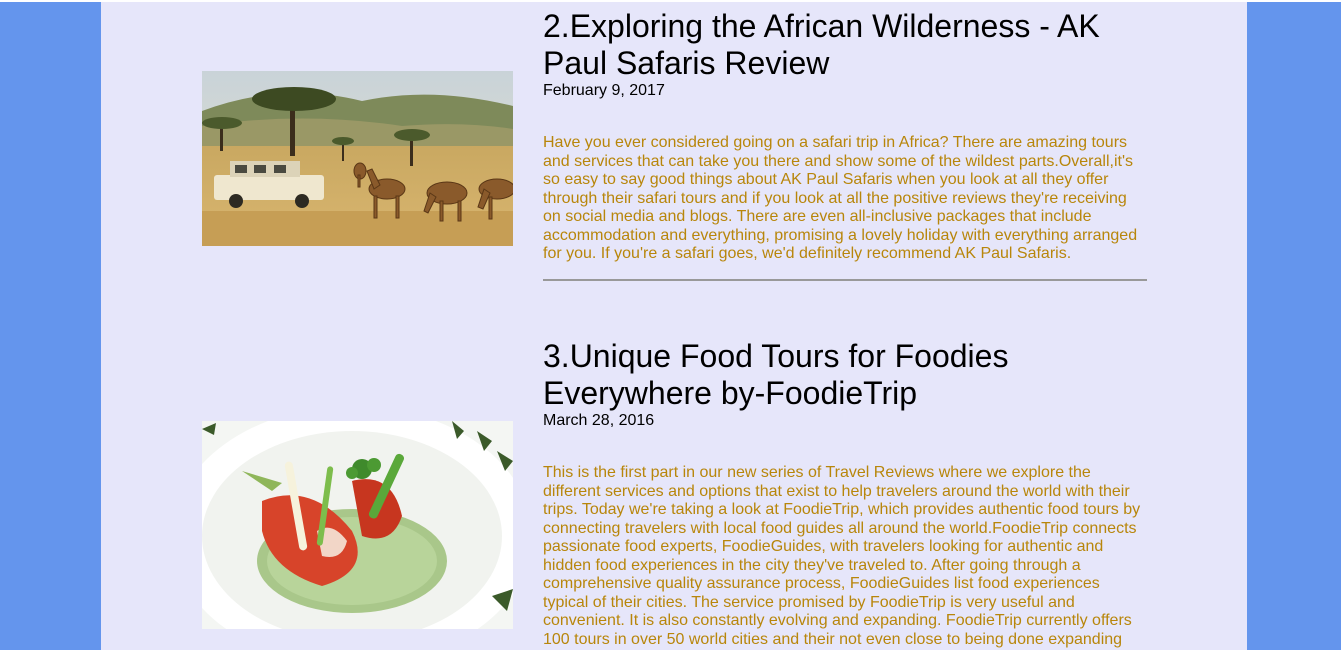 This screenshot has height=650, width=1341. Describe the element at coordinates (604, 90) in the screenshot. I see `article-date: February 9, 2017` at that location.